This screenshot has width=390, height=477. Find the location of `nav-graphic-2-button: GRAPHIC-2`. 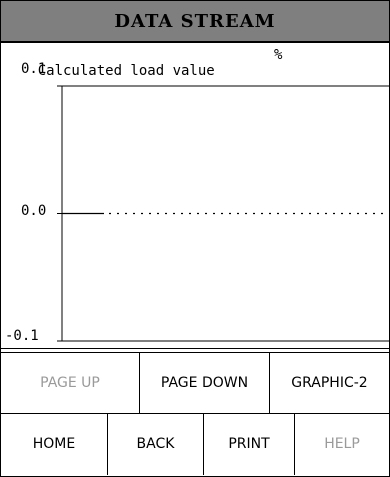

nav-graphic-2-button: GRAPHIC-2 is located at coordinates (329, 383).